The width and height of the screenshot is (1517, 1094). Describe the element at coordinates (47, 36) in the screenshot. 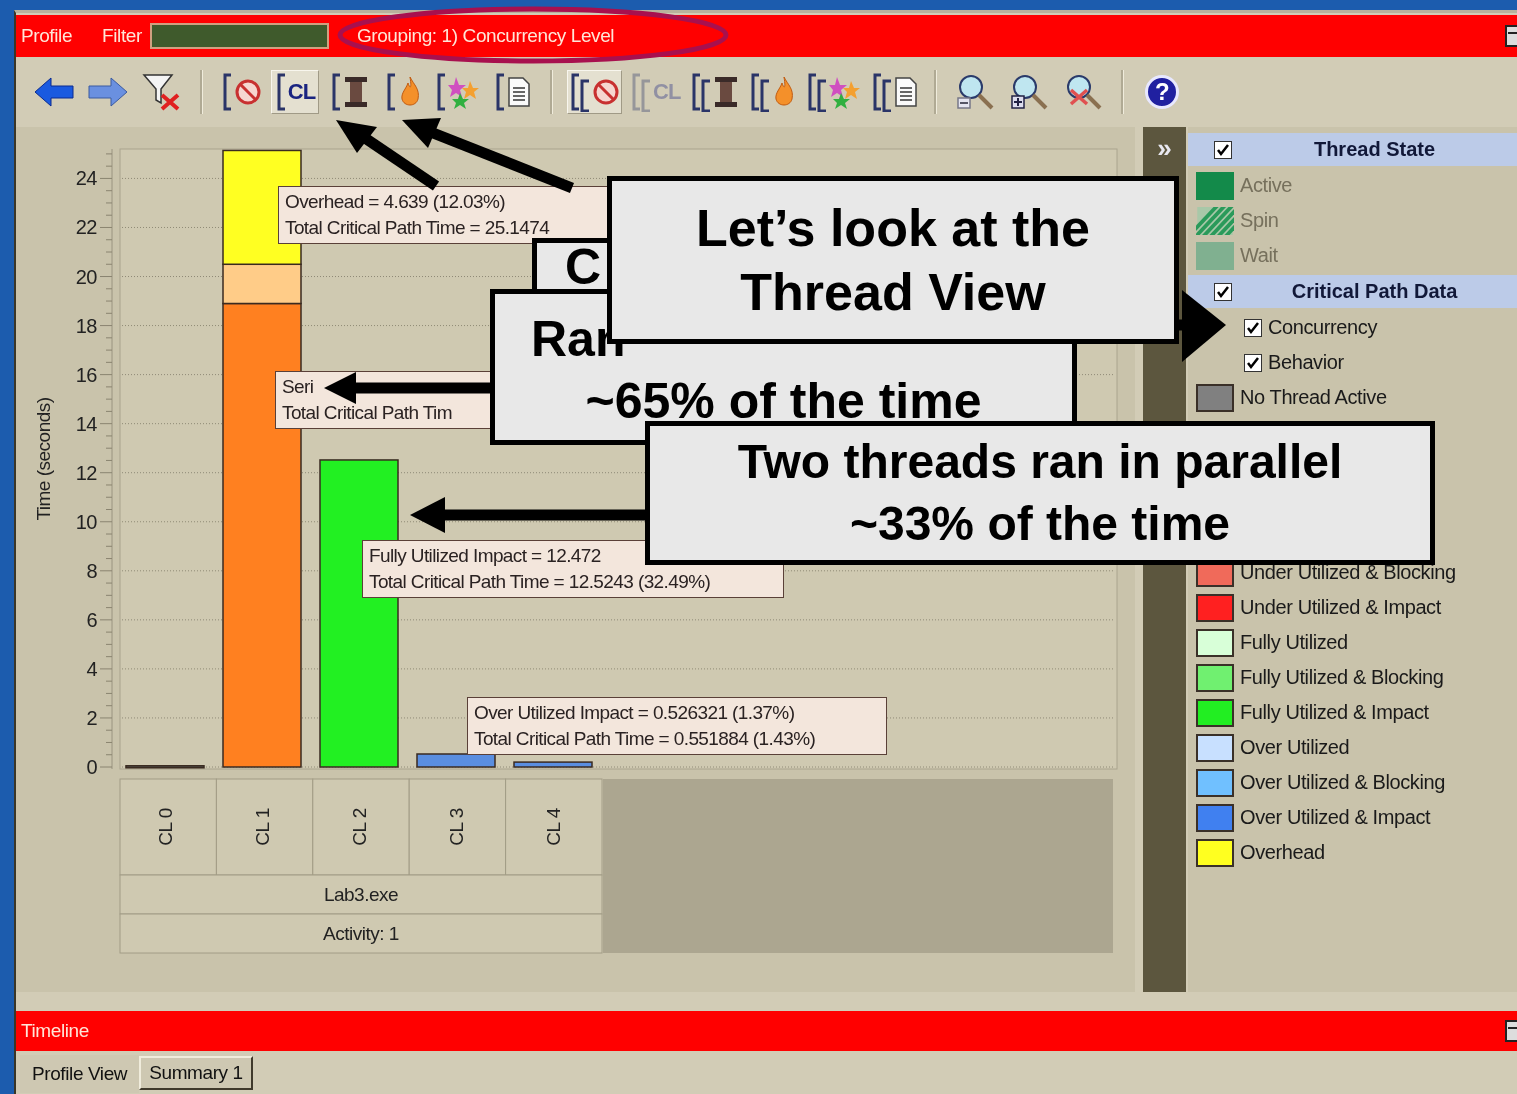

I see `panel-title: Profile` at that location.